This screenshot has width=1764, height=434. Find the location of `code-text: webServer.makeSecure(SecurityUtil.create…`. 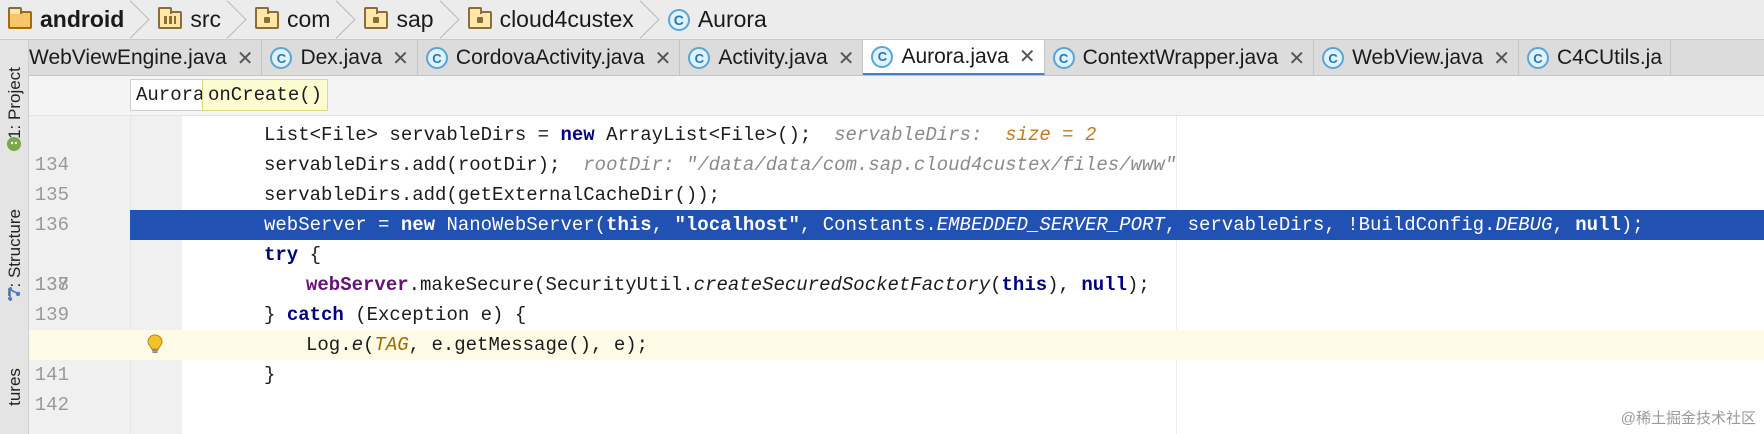

code-text: webServer.makeSecure(SecurityUtil.create… is located at coordinates (728, 285).